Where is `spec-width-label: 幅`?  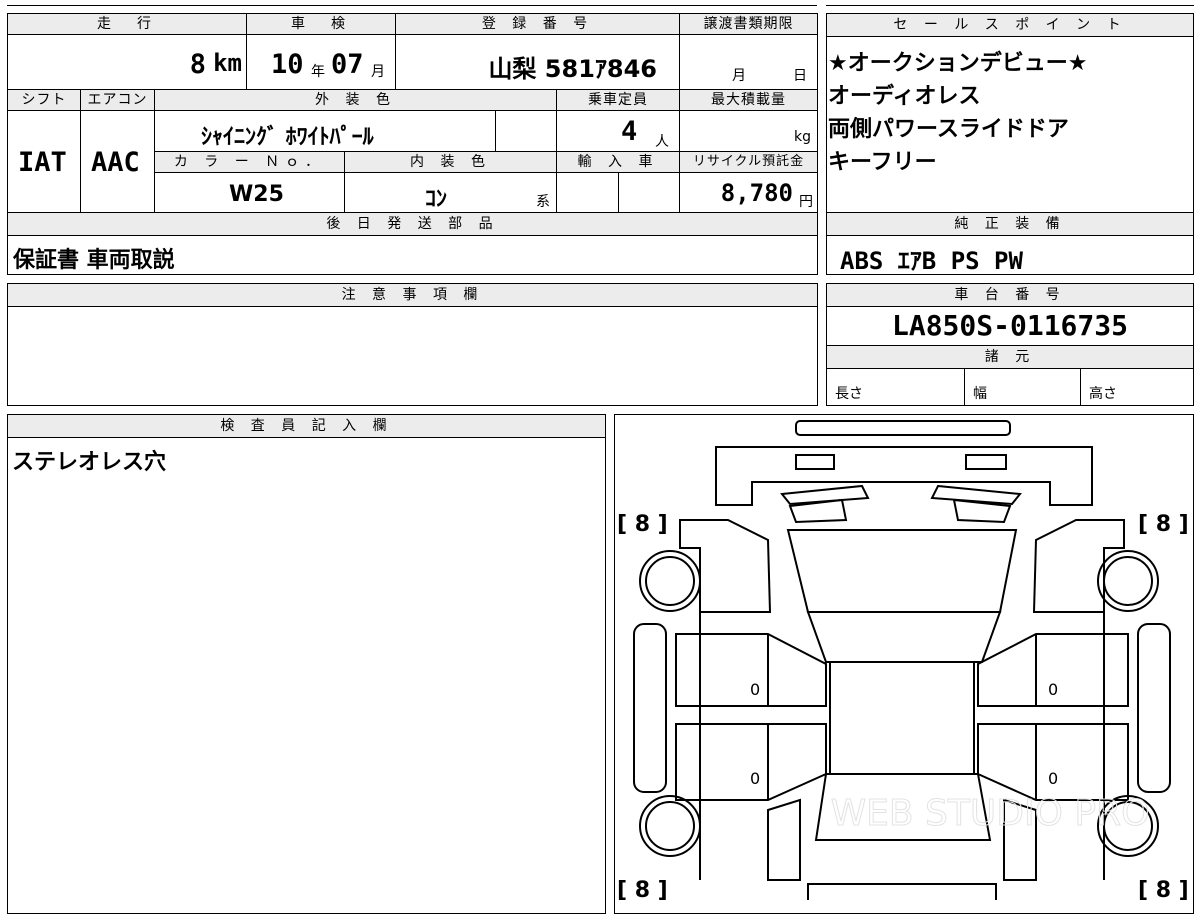
spec-width-label: 幅 is located at coordinates (980, 394).